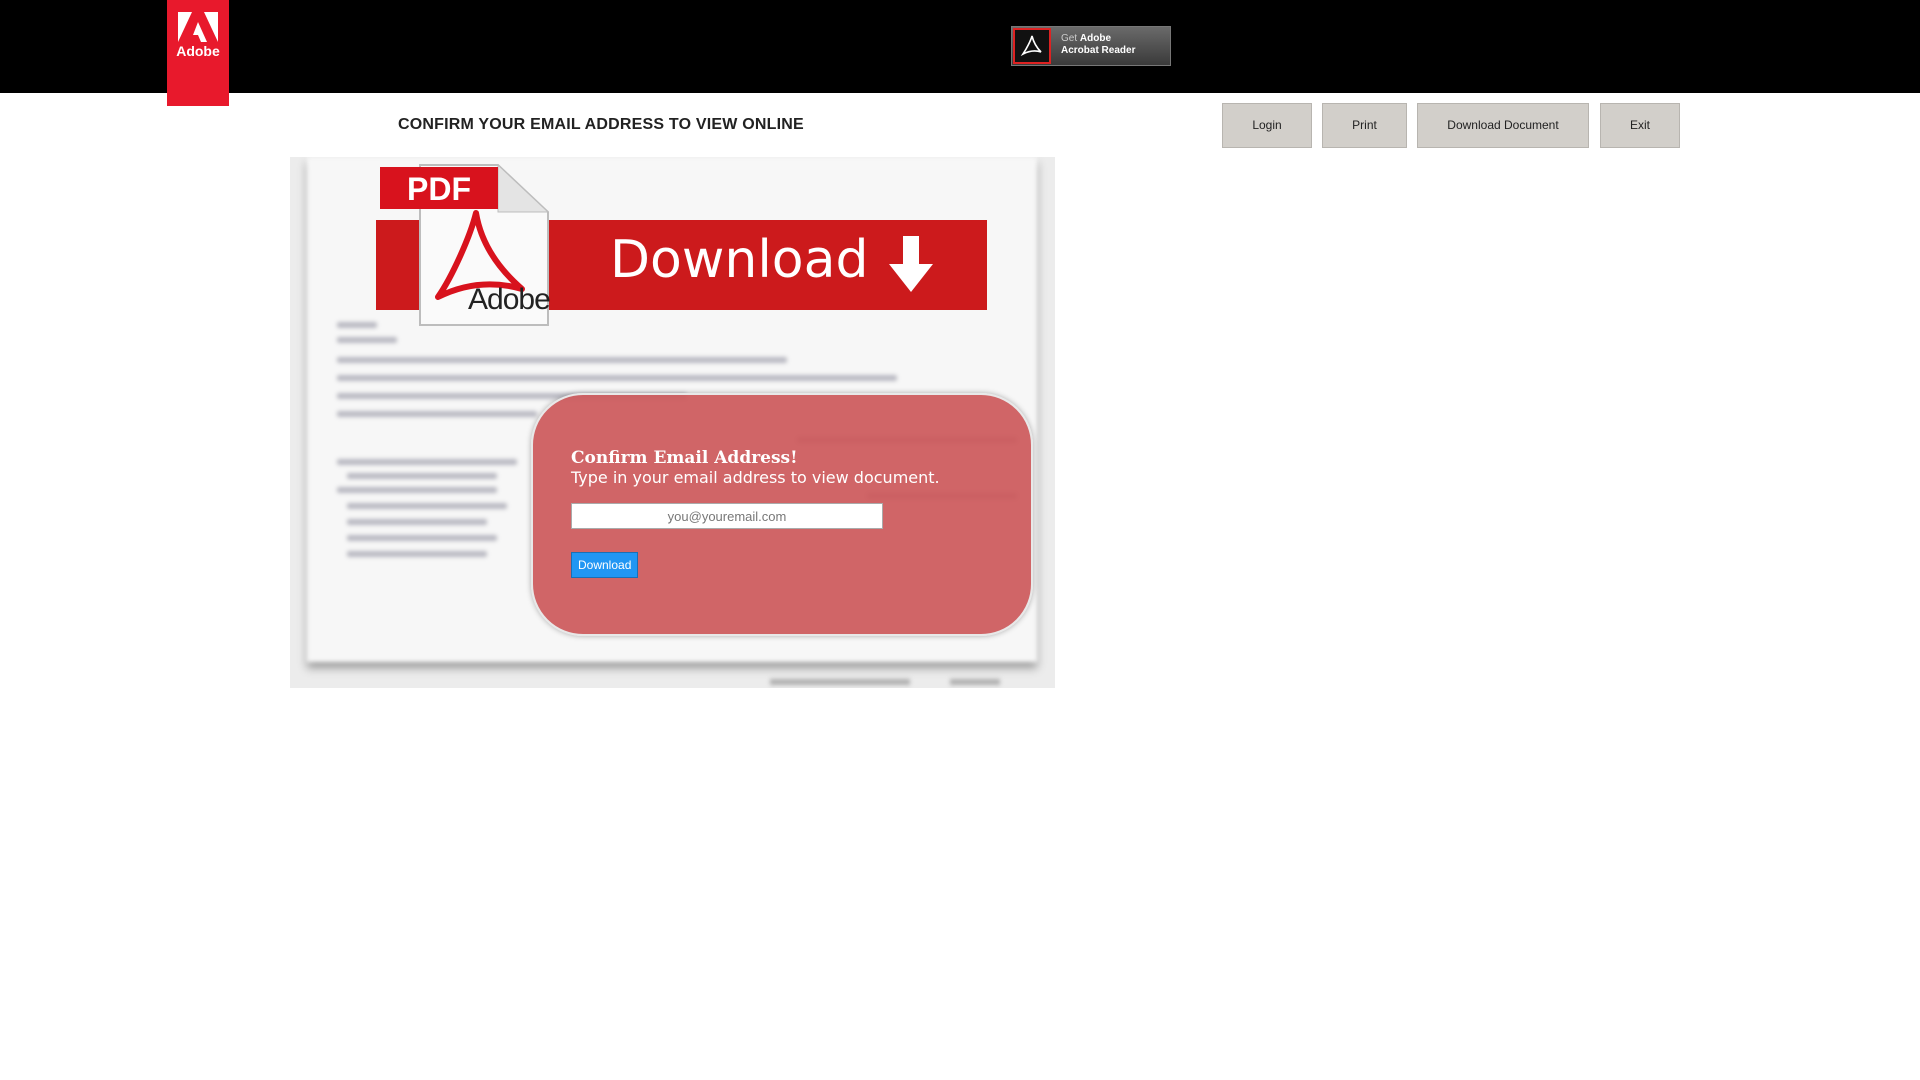 Image resolution: width=1920 pixels, height=1080 pixels. I want to click on get-reader-prefix: Get, so click(1069, 38).